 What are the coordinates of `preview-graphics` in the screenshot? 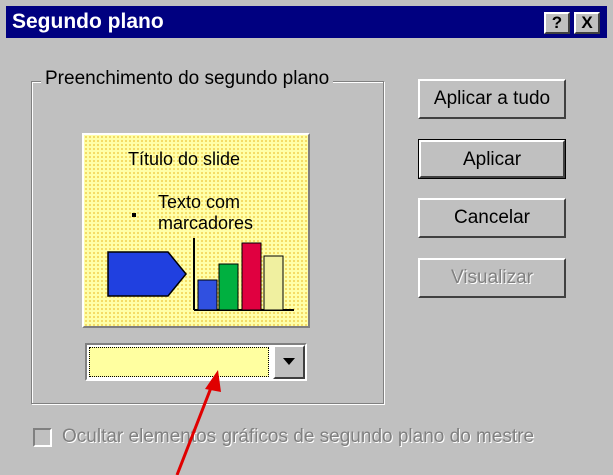 It's located at (200, 274).